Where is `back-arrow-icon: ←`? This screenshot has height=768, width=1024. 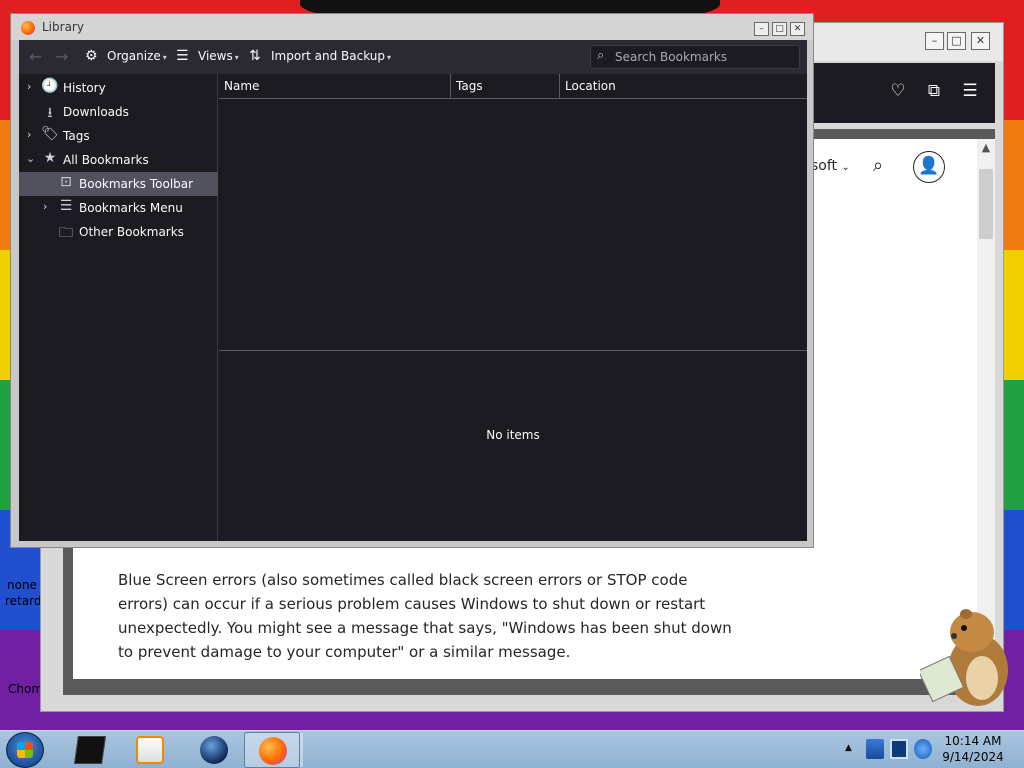
back-arrow-icon: ← is located at coordinates (35, 56).